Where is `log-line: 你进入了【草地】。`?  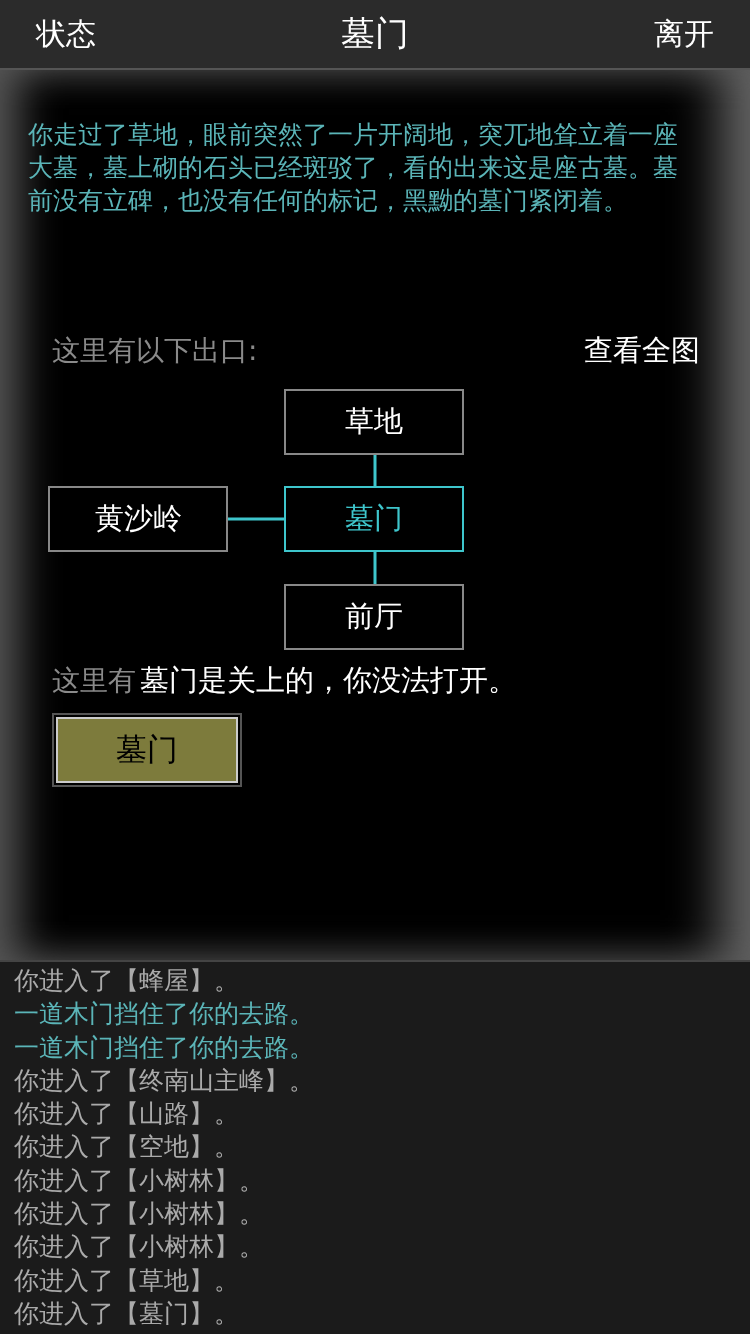 log-line: 你进入了【草地】。 is located at coordinates (127, 1280).